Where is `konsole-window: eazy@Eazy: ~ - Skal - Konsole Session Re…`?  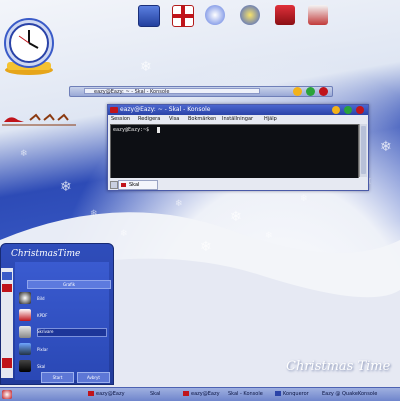
konsole-window: eazy@Eazy: ~ - Skal - Konsole Session Re… is located at coordinates (238, 147).